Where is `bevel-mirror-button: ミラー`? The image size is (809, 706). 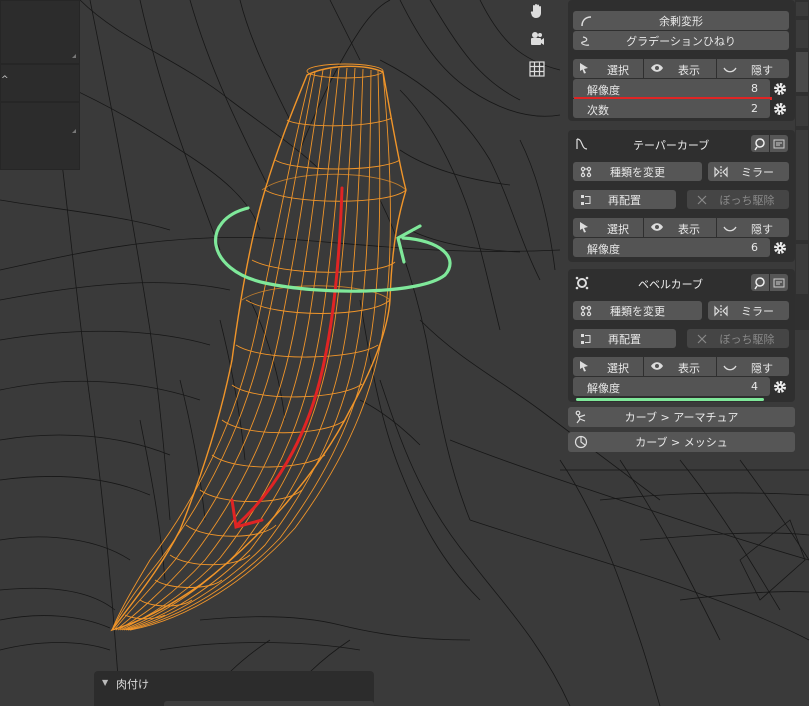 bevel-mirror-button: ミラー is located at coordinates (748, 310).